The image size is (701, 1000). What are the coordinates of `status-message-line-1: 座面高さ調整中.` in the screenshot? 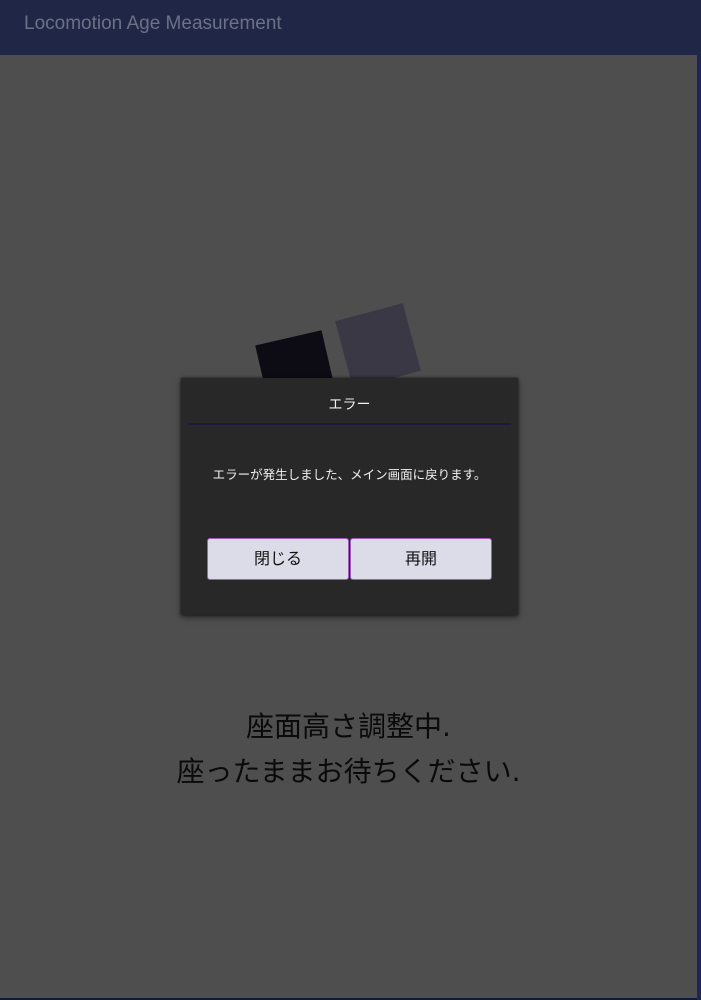 It's located at (348, 726).